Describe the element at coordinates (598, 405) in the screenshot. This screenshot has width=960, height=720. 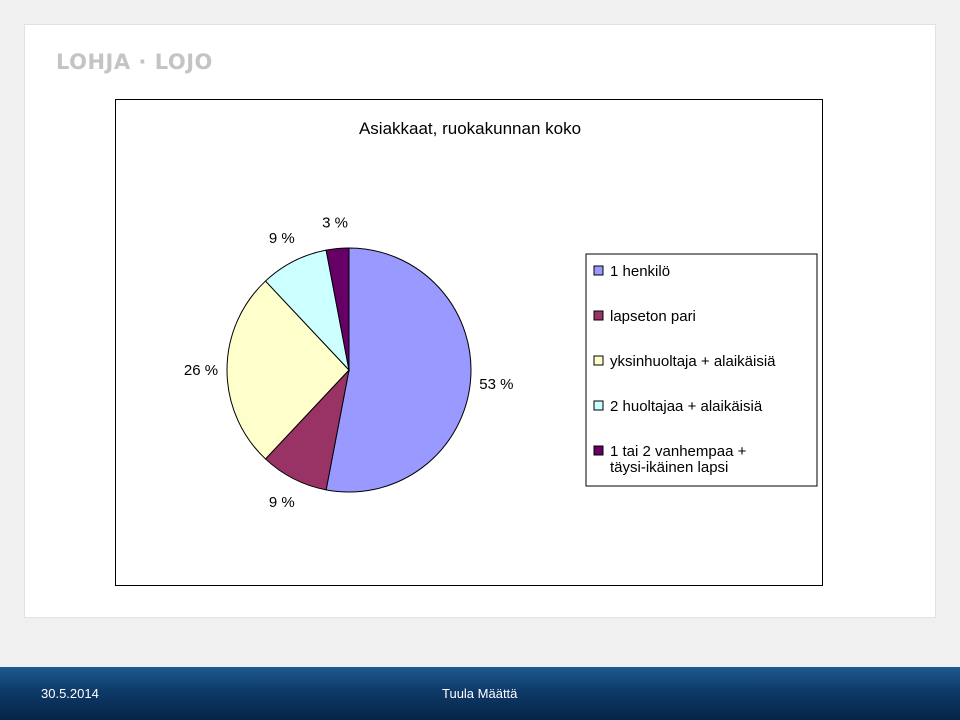
I see `legend-swatch-2-huoltajaa-alaikäisiä` at that location.